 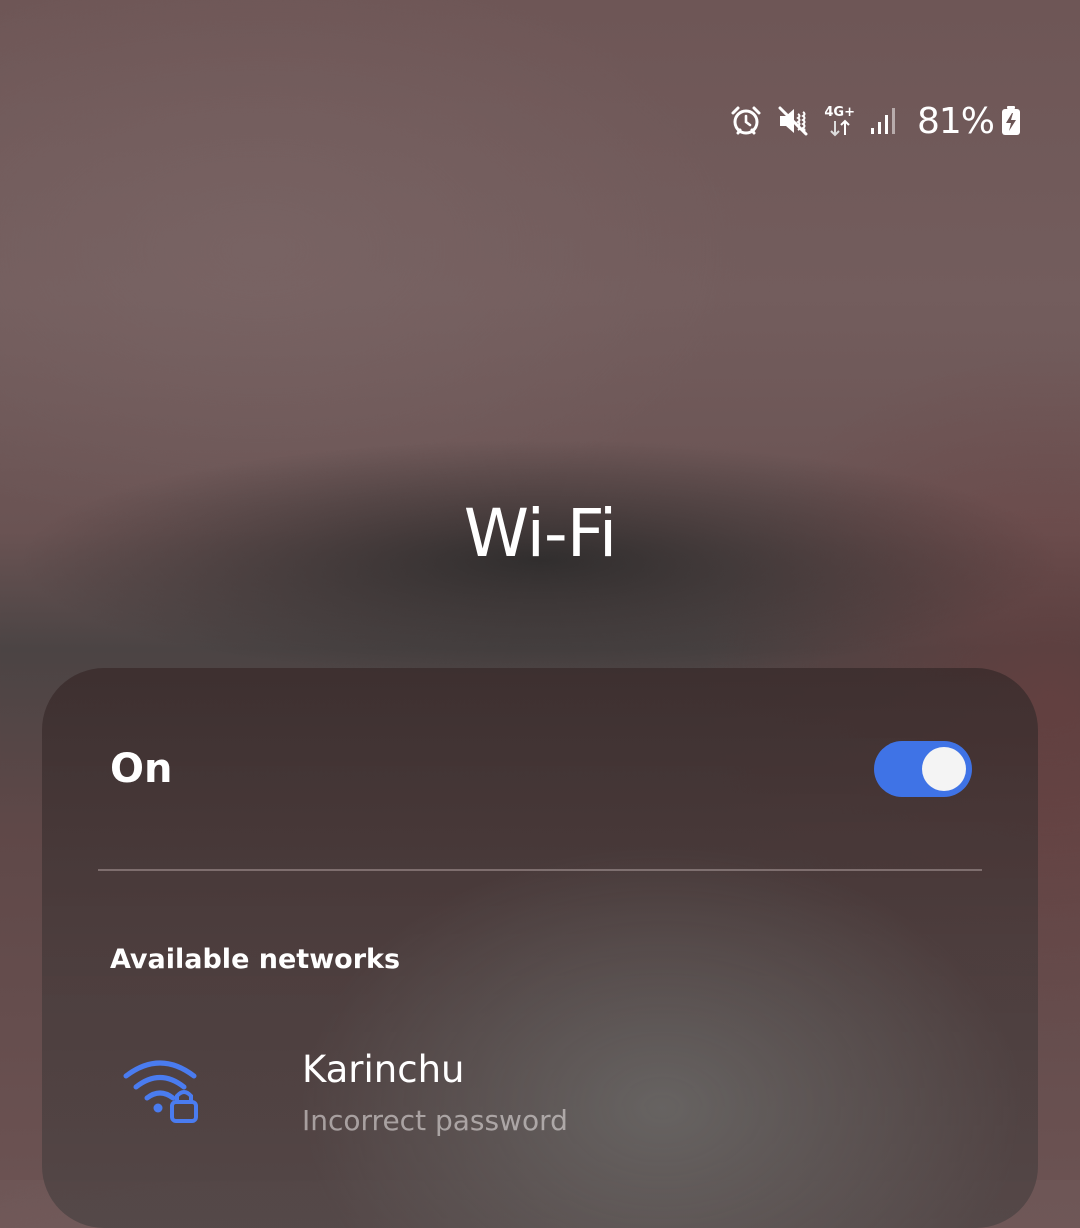 What do you see at coordinates (255, 959) in the screenshot?
I see `available-networks-header: Available networks` at bounding box center [255, 959].